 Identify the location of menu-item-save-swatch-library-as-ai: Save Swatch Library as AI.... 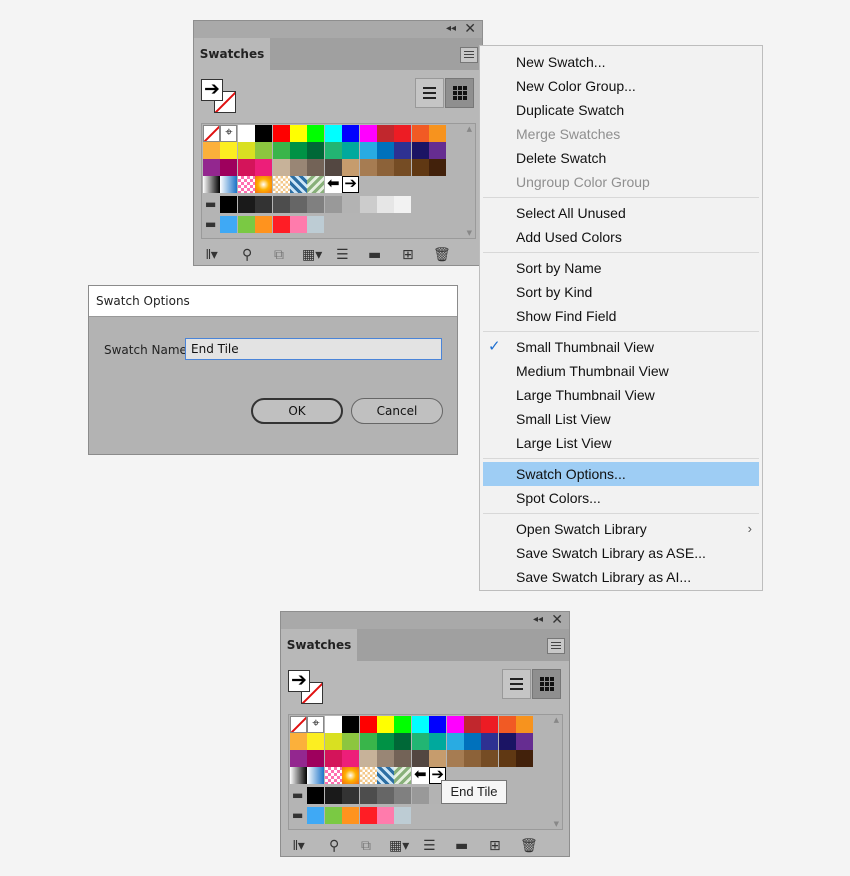
(621, 577).